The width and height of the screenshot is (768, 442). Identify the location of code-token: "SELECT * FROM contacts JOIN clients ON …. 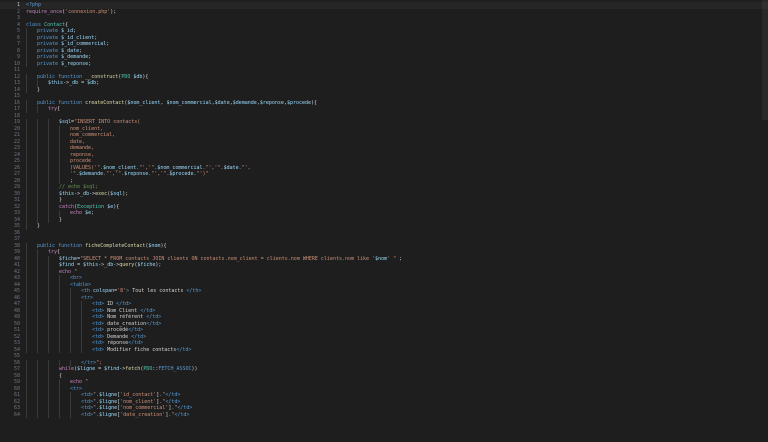
(228, 258).